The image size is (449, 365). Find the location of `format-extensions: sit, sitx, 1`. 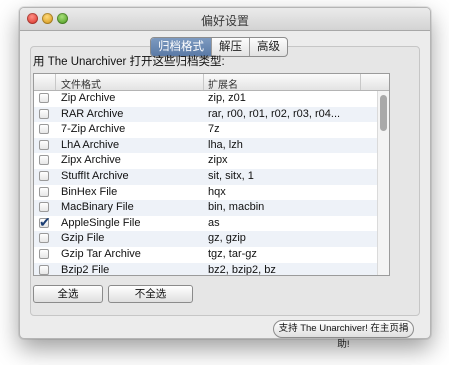

format-extensions: sit, sitx, 1 is located at coordinates (231, 175).